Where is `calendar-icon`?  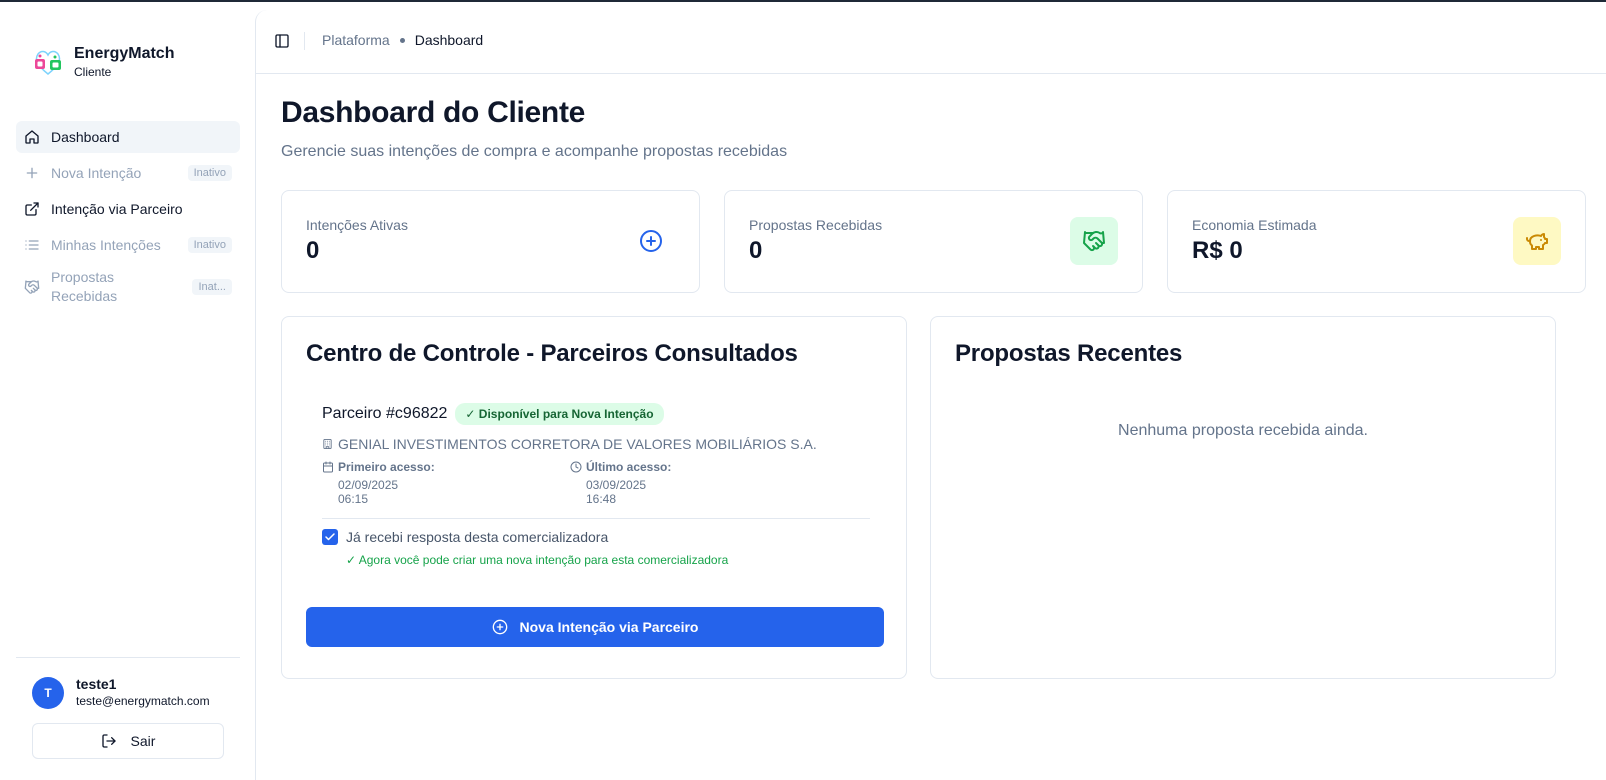
calendar-icon is located at coordinates (328, 467).